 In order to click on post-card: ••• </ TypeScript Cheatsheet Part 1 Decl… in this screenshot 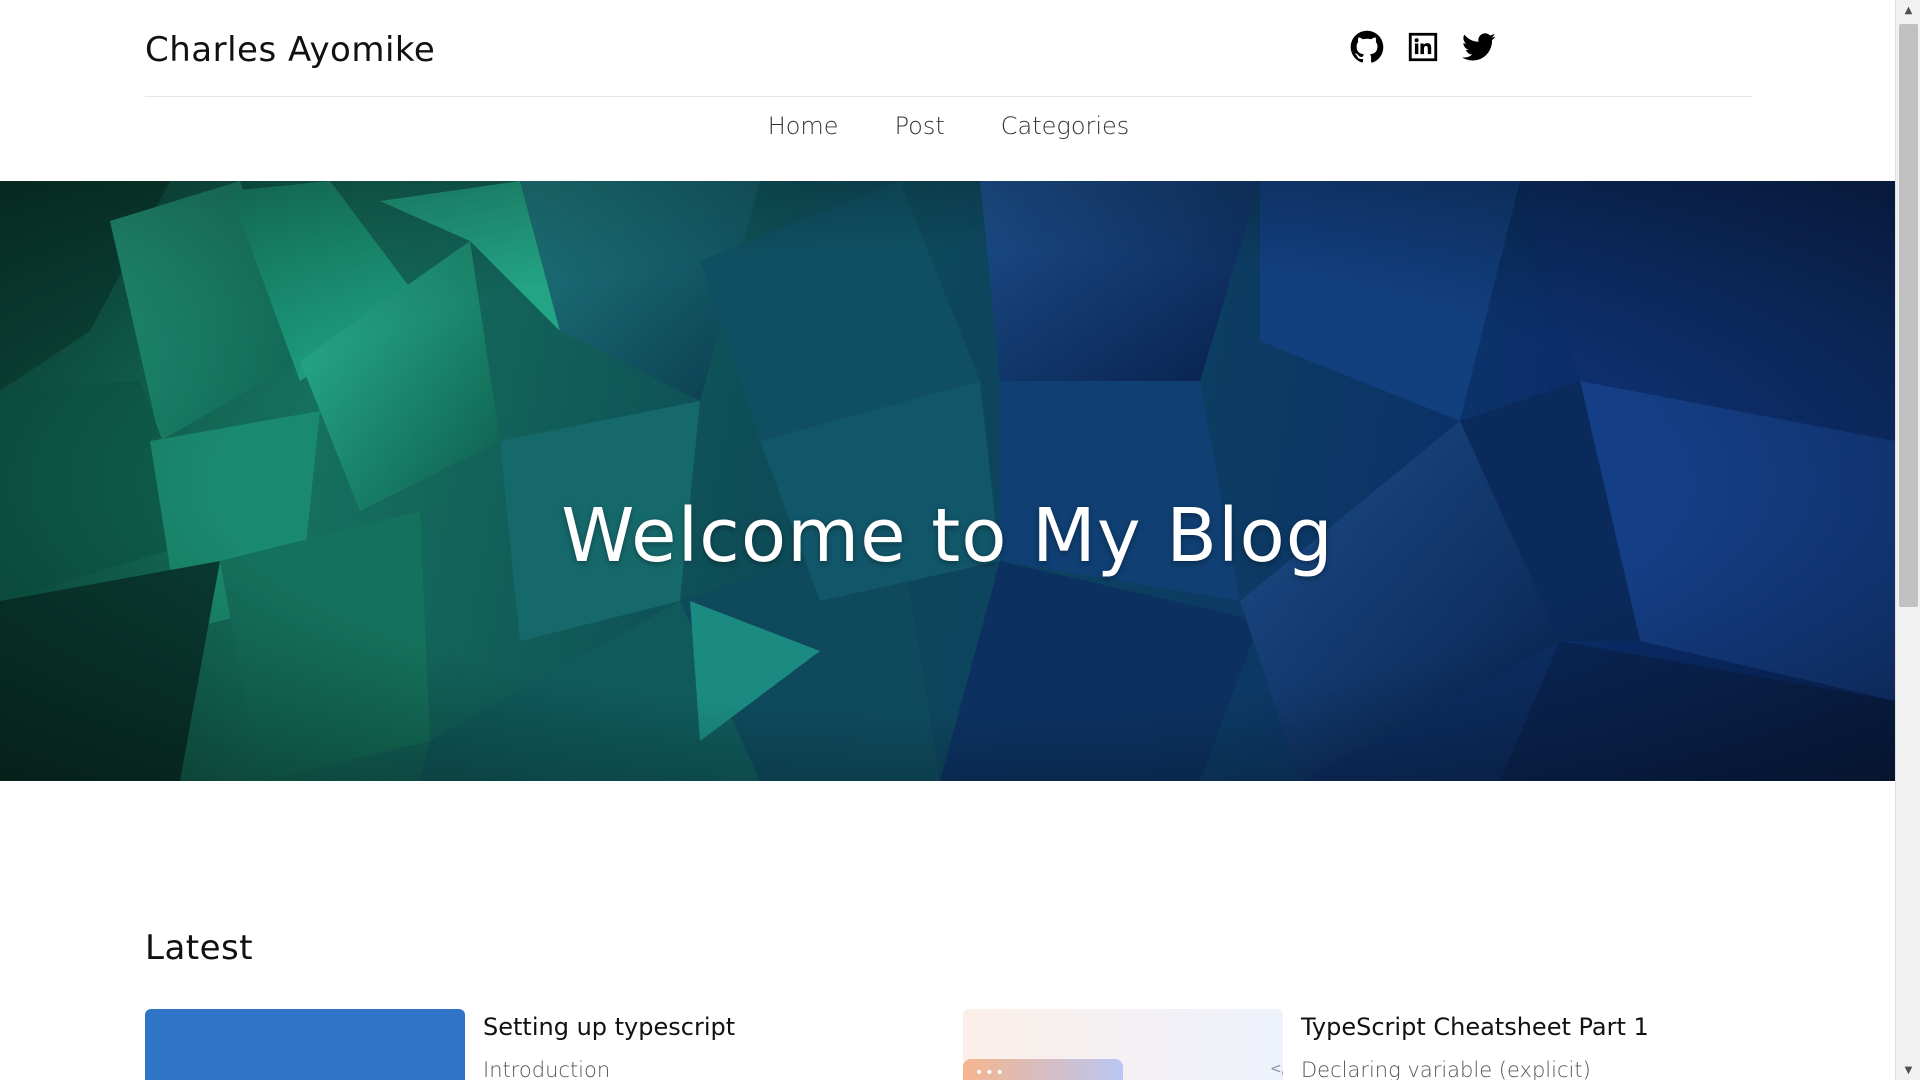, I will do `click(1343, 1044)`.